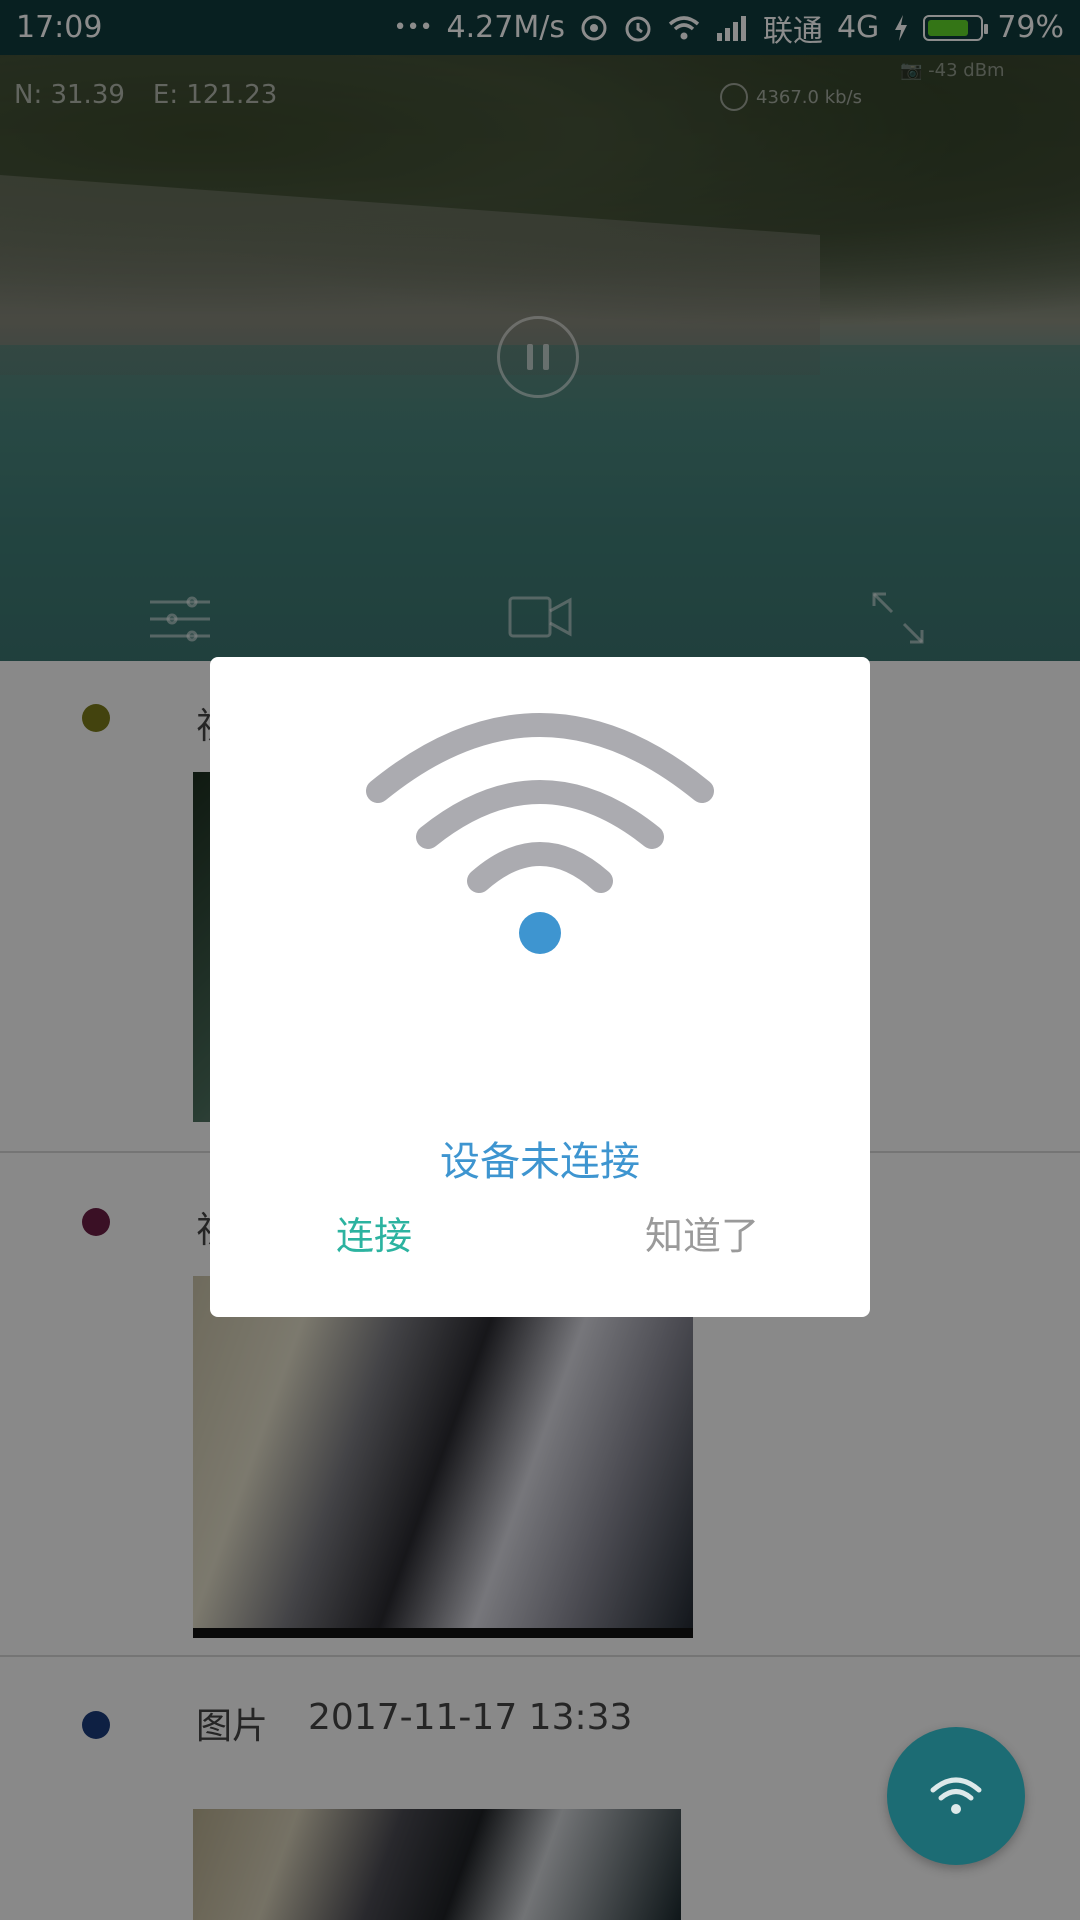 The height and width of the screenshot is (1920, 1080). I want to click on not-connected-message: 设备未连接, so click(540, 1162).